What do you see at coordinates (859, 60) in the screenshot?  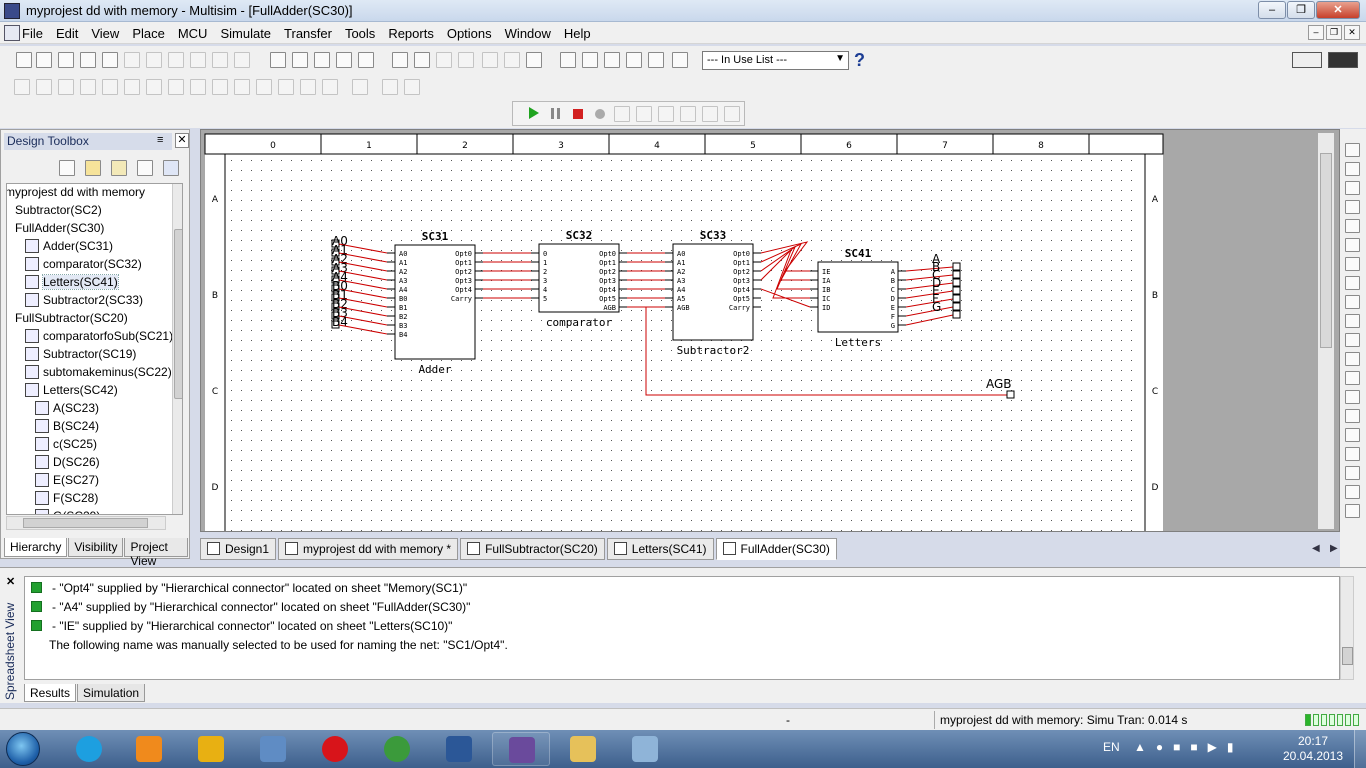 I see `help-icon: ?` at bounding box center [859, 60].